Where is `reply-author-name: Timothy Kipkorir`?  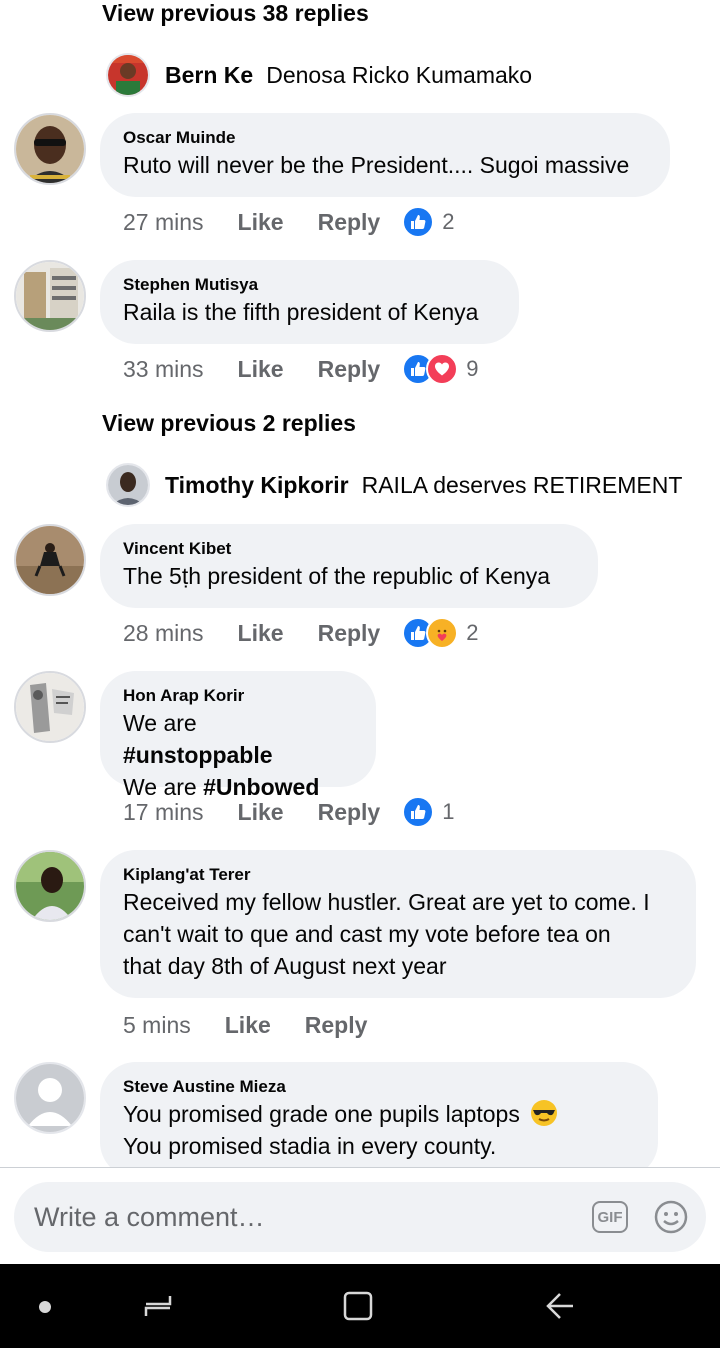
reply-author-name: Timothy Kipkorir is located at coordinates (257, 485).